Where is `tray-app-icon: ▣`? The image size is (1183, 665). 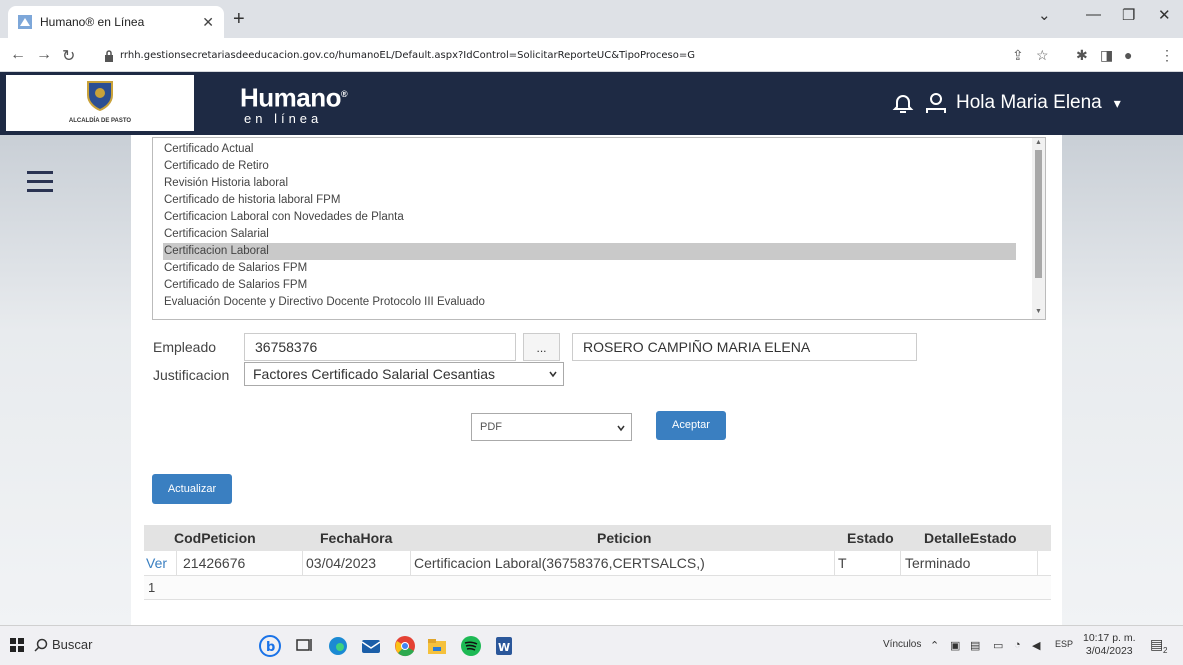
tray-app-icon: ▣ is located at coordinates (955, 645).